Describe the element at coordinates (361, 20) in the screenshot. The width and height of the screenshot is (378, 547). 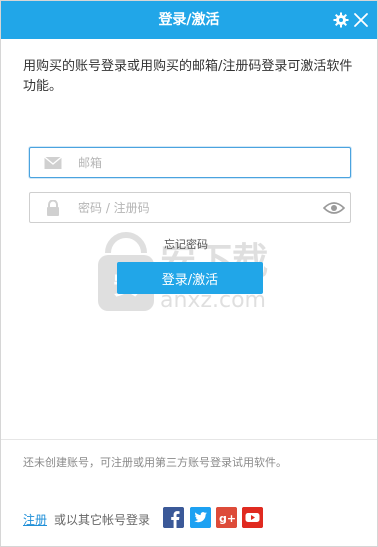
I see `close-icon` at that location.